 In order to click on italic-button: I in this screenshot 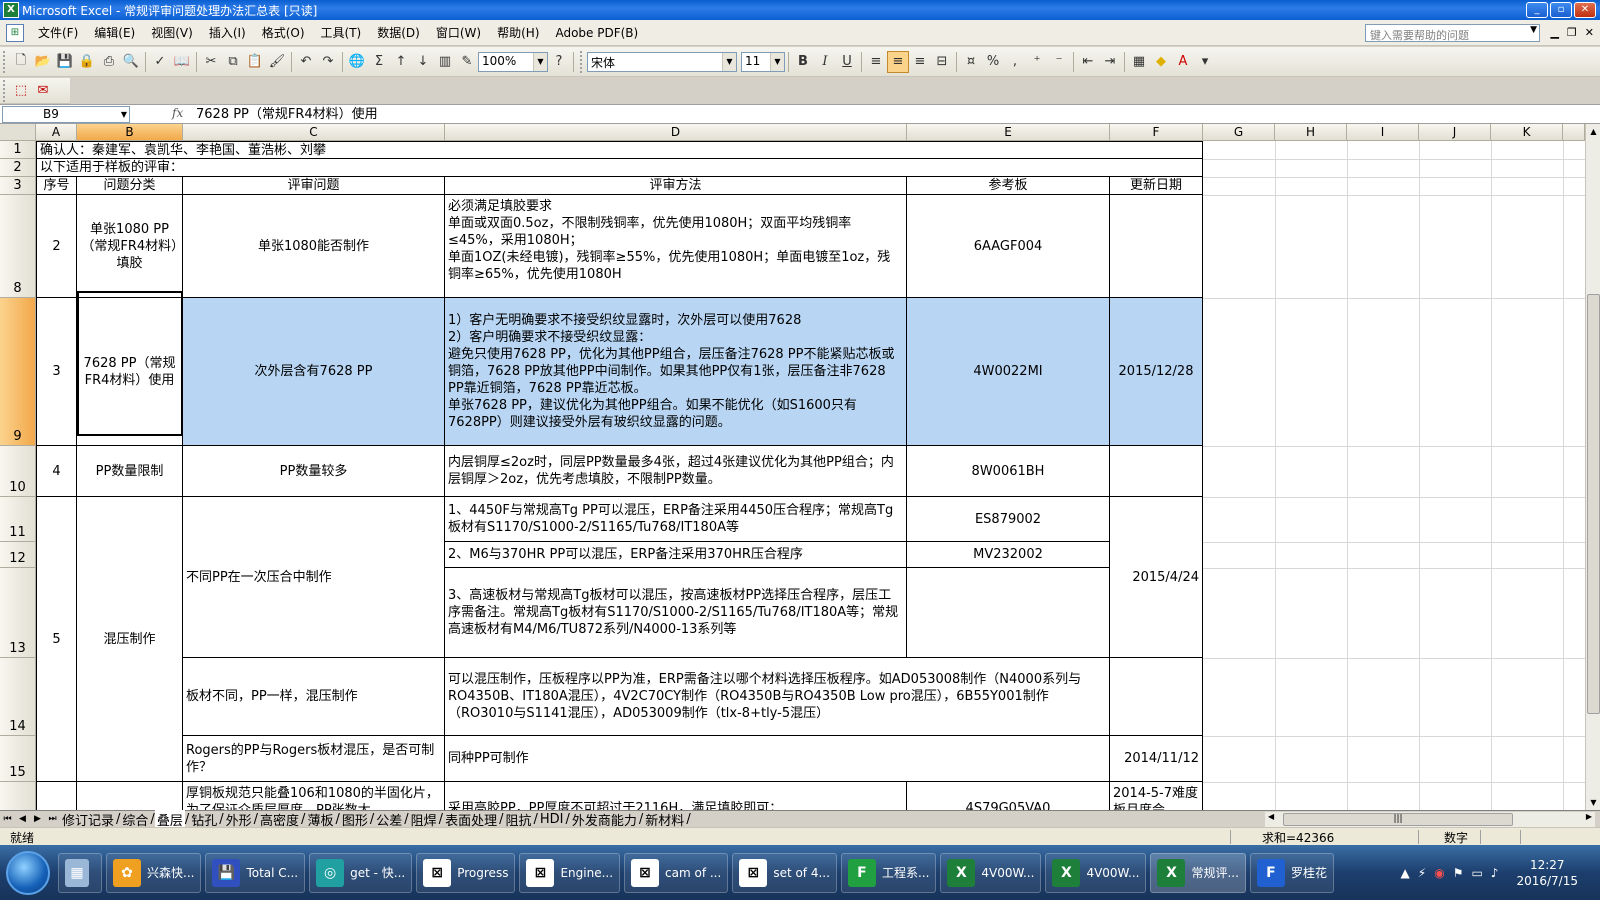, I will do `click(825, 62)`.